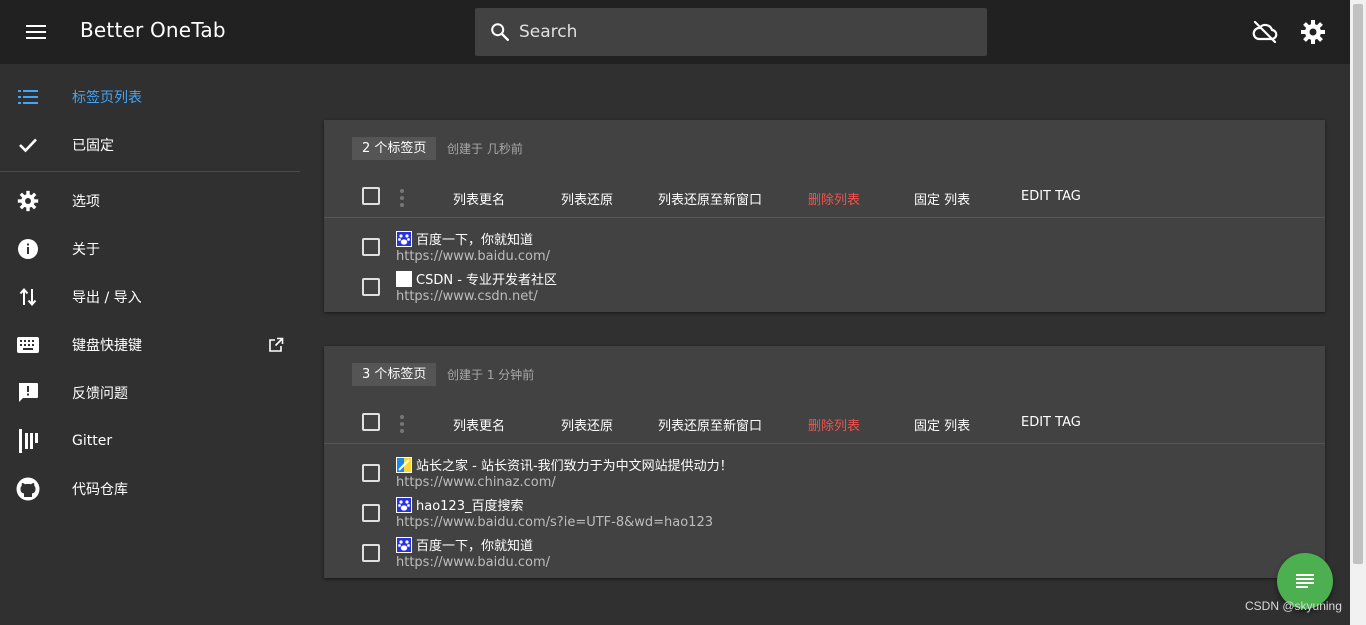 This screenshot has height=625, width=1366. I want to click on sidebar-item-about: 关于, so click(150, 249).